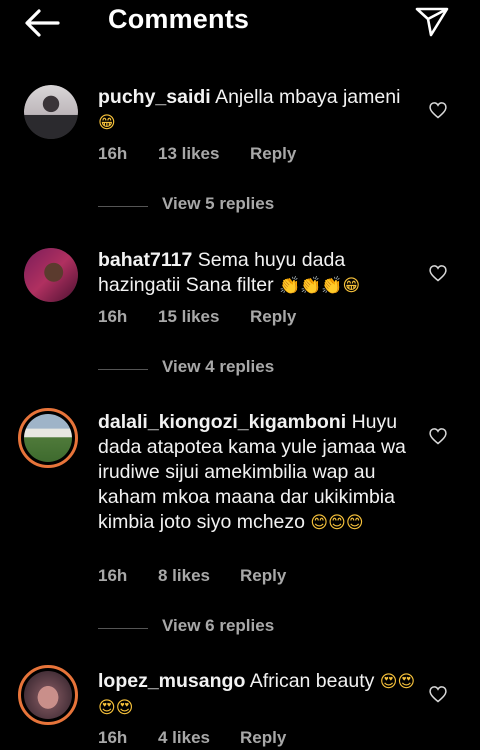 Image resolution: width=480 pixels, height=750 pixels. What do you see at coordinates (222, 422) in the screenshot?
I see `comment-username: dalali_kiongozi_kigamboni` at bounding box center [222, 422].